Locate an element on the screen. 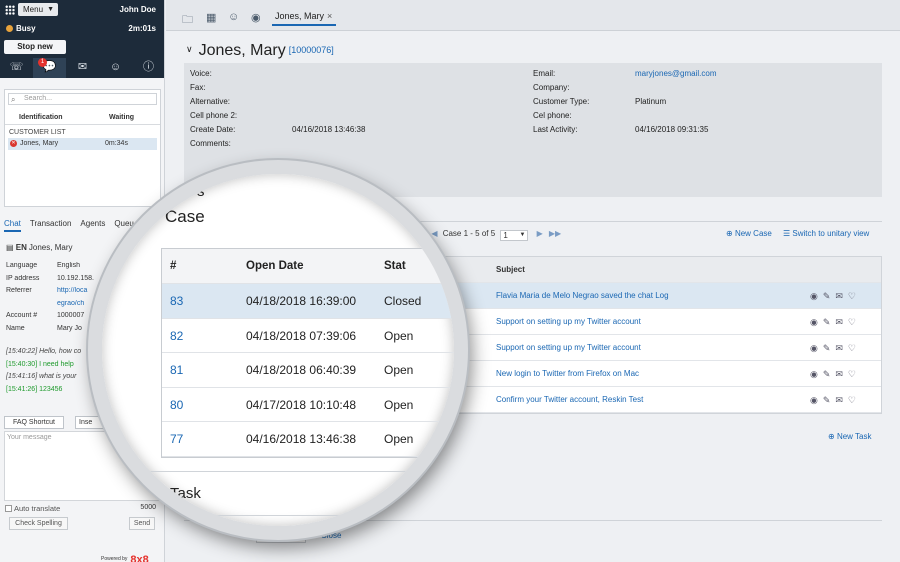 The image size is (900, 562). switch-view-button: ☰ Switch to unitary view is located at coordinates (826, 233).